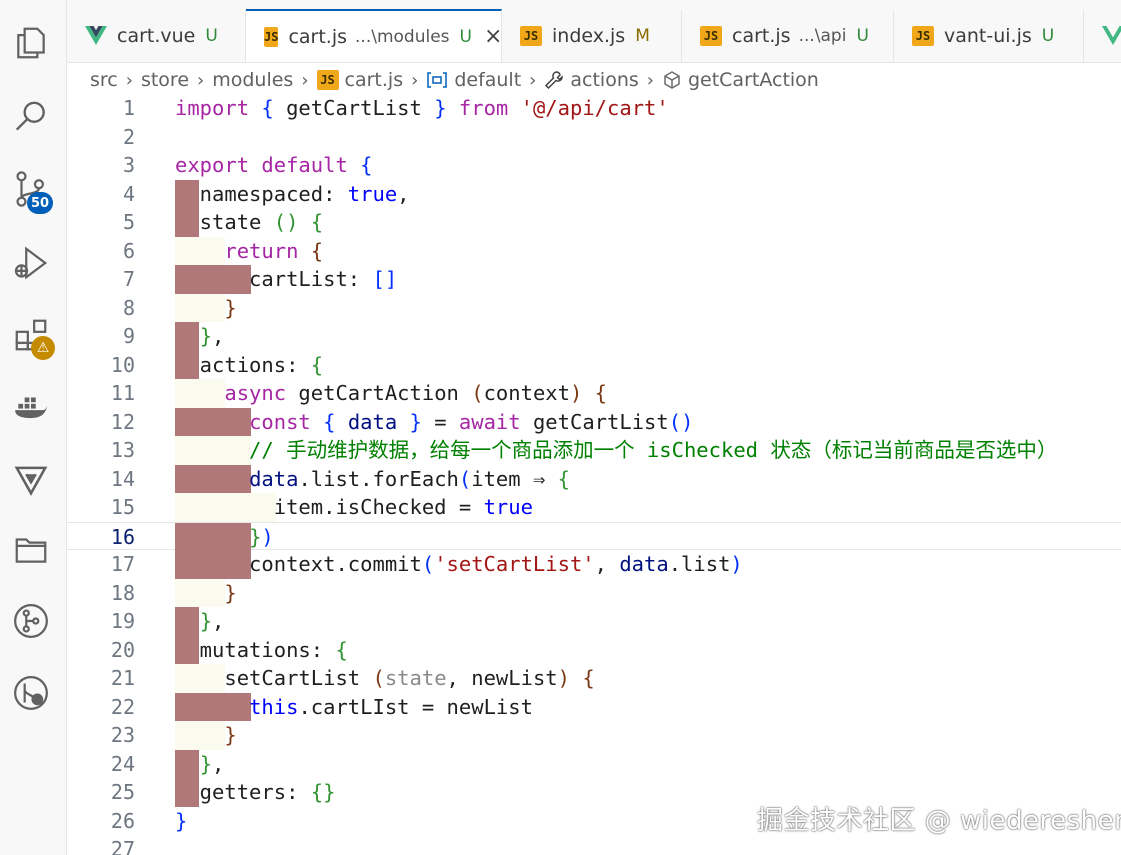 This screenshot has width=1121, height=855. I want to click on code-line: 4 namespaced: true,, so click(594, 193).